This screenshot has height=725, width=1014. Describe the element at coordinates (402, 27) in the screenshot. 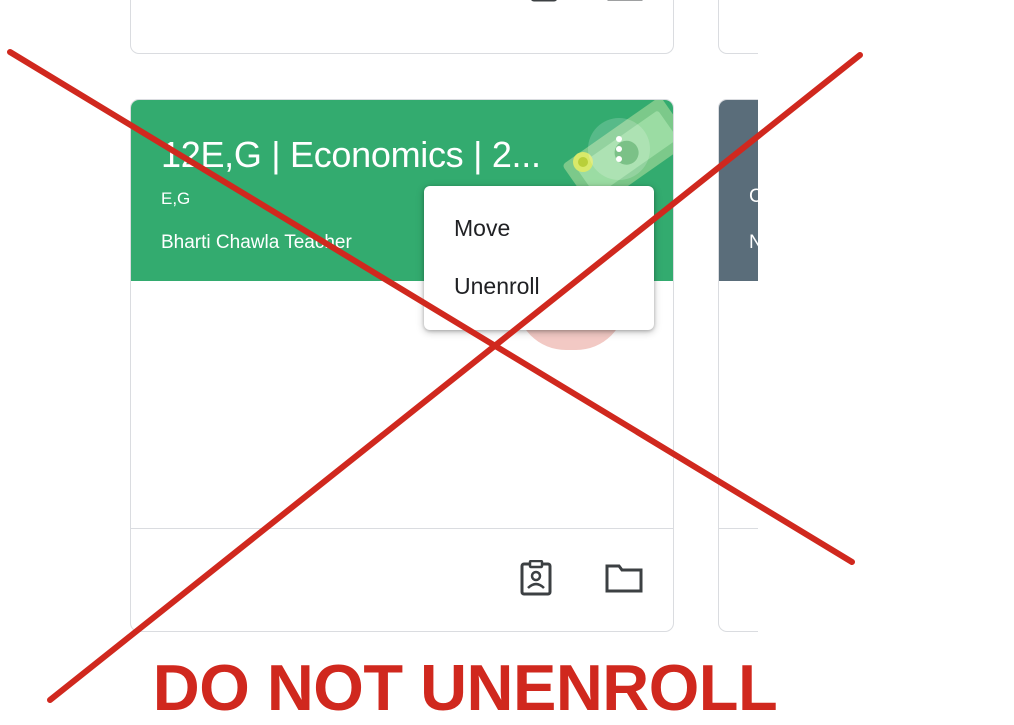

I see `previous-class-card` at that location.